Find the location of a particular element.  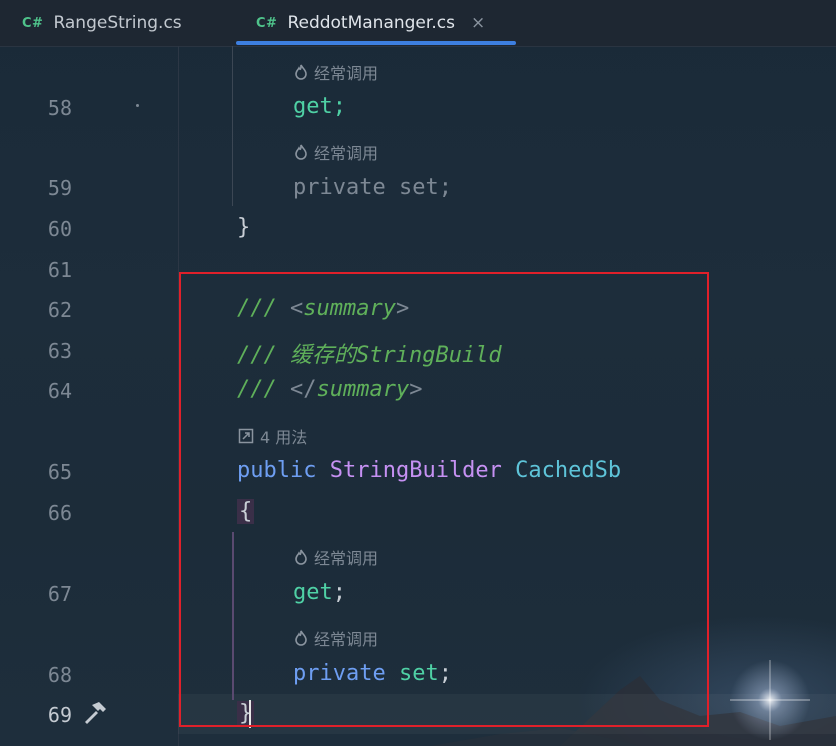

tab-label: ReddotMananger.cs is located at coordinates (371, 23).